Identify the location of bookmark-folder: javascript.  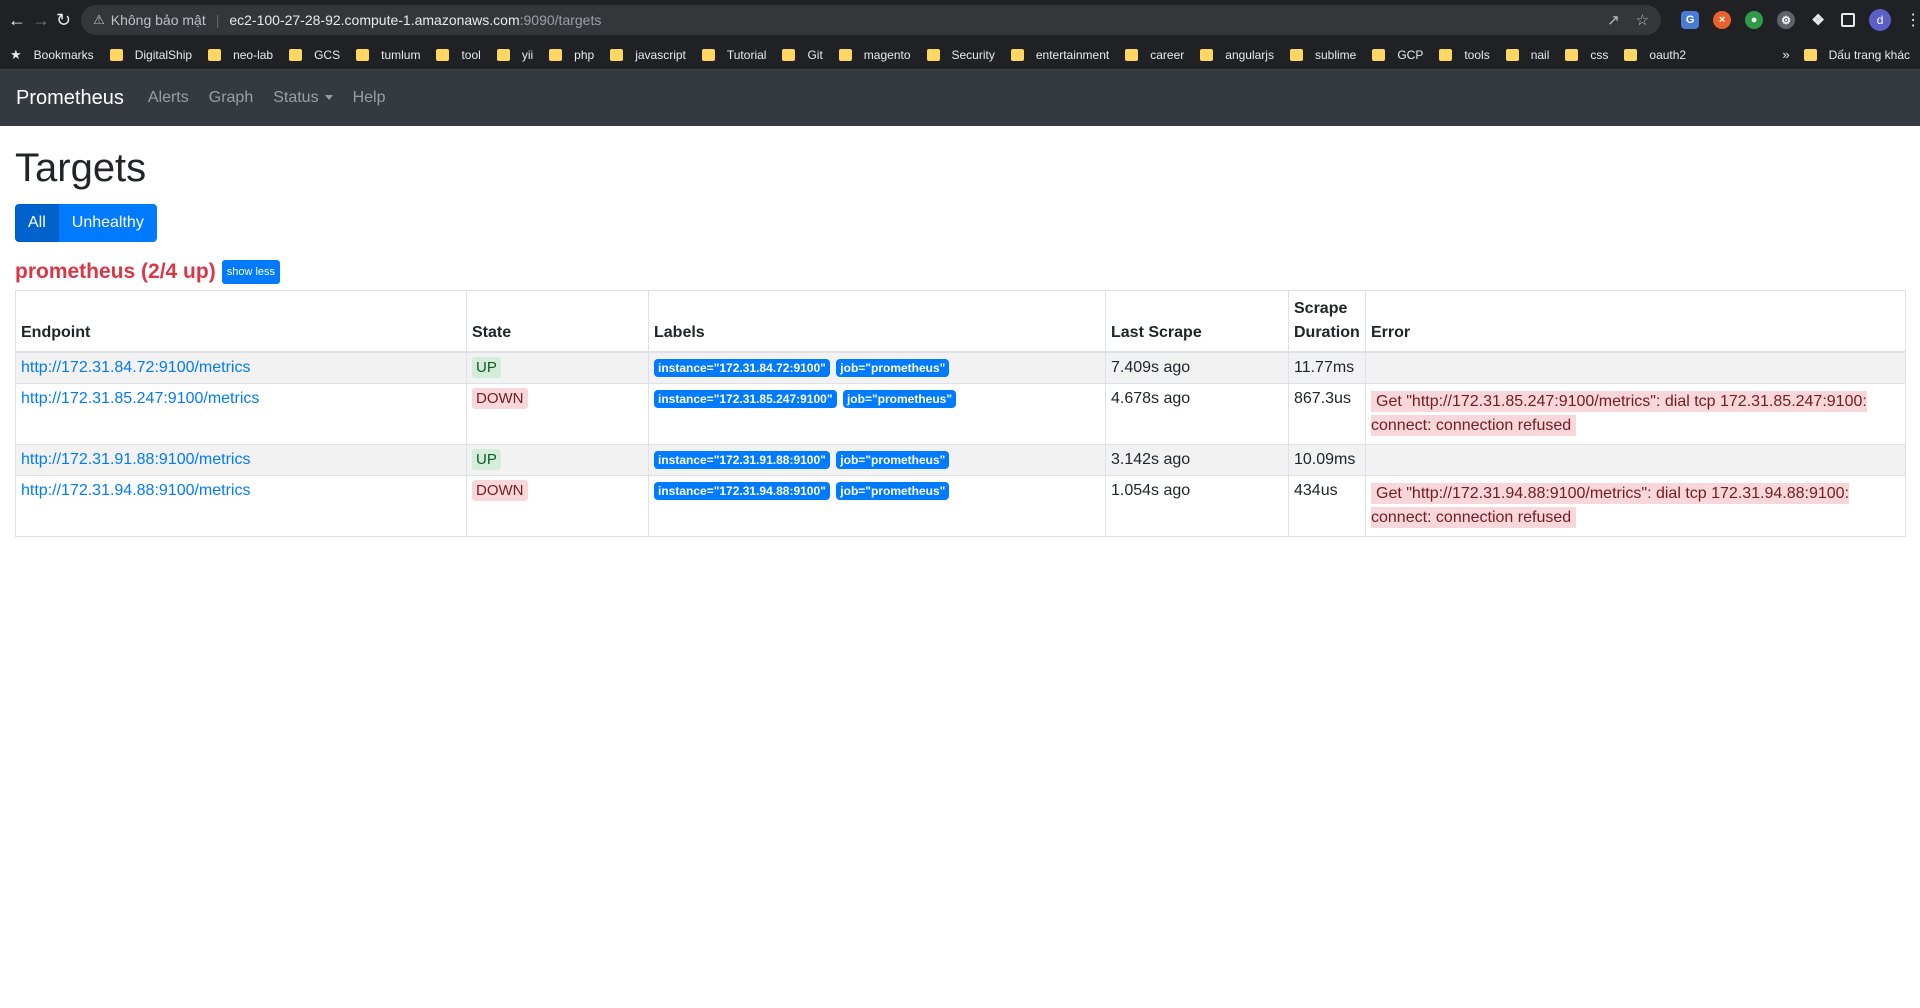
(648, 55).